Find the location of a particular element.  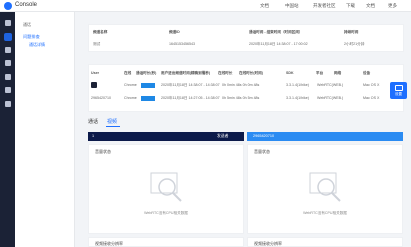

header-device: 设备 is located at coordinates (367, 73).